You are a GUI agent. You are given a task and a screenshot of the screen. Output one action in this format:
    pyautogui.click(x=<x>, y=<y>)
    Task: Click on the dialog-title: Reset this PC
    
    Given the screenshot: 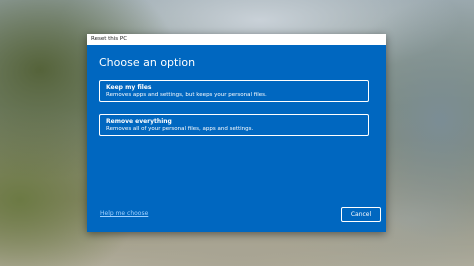 What is the action you would take?
    pyautogui.click(x=109, y=39)
    